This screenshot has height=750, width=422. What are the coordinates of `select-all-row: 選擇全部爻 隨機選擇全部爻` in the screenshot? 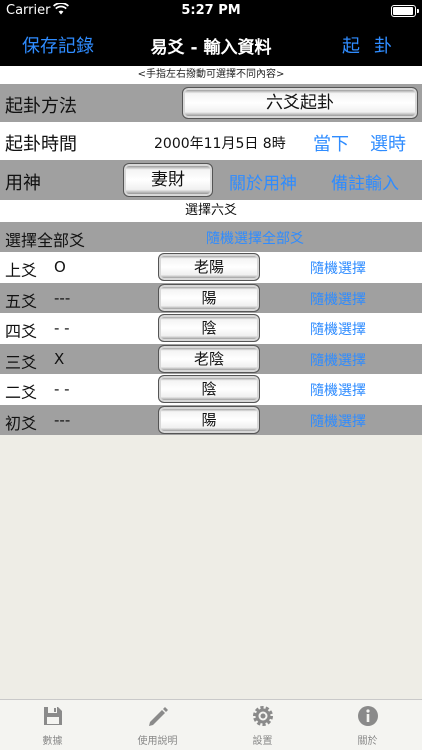 It's located at (211, 237).